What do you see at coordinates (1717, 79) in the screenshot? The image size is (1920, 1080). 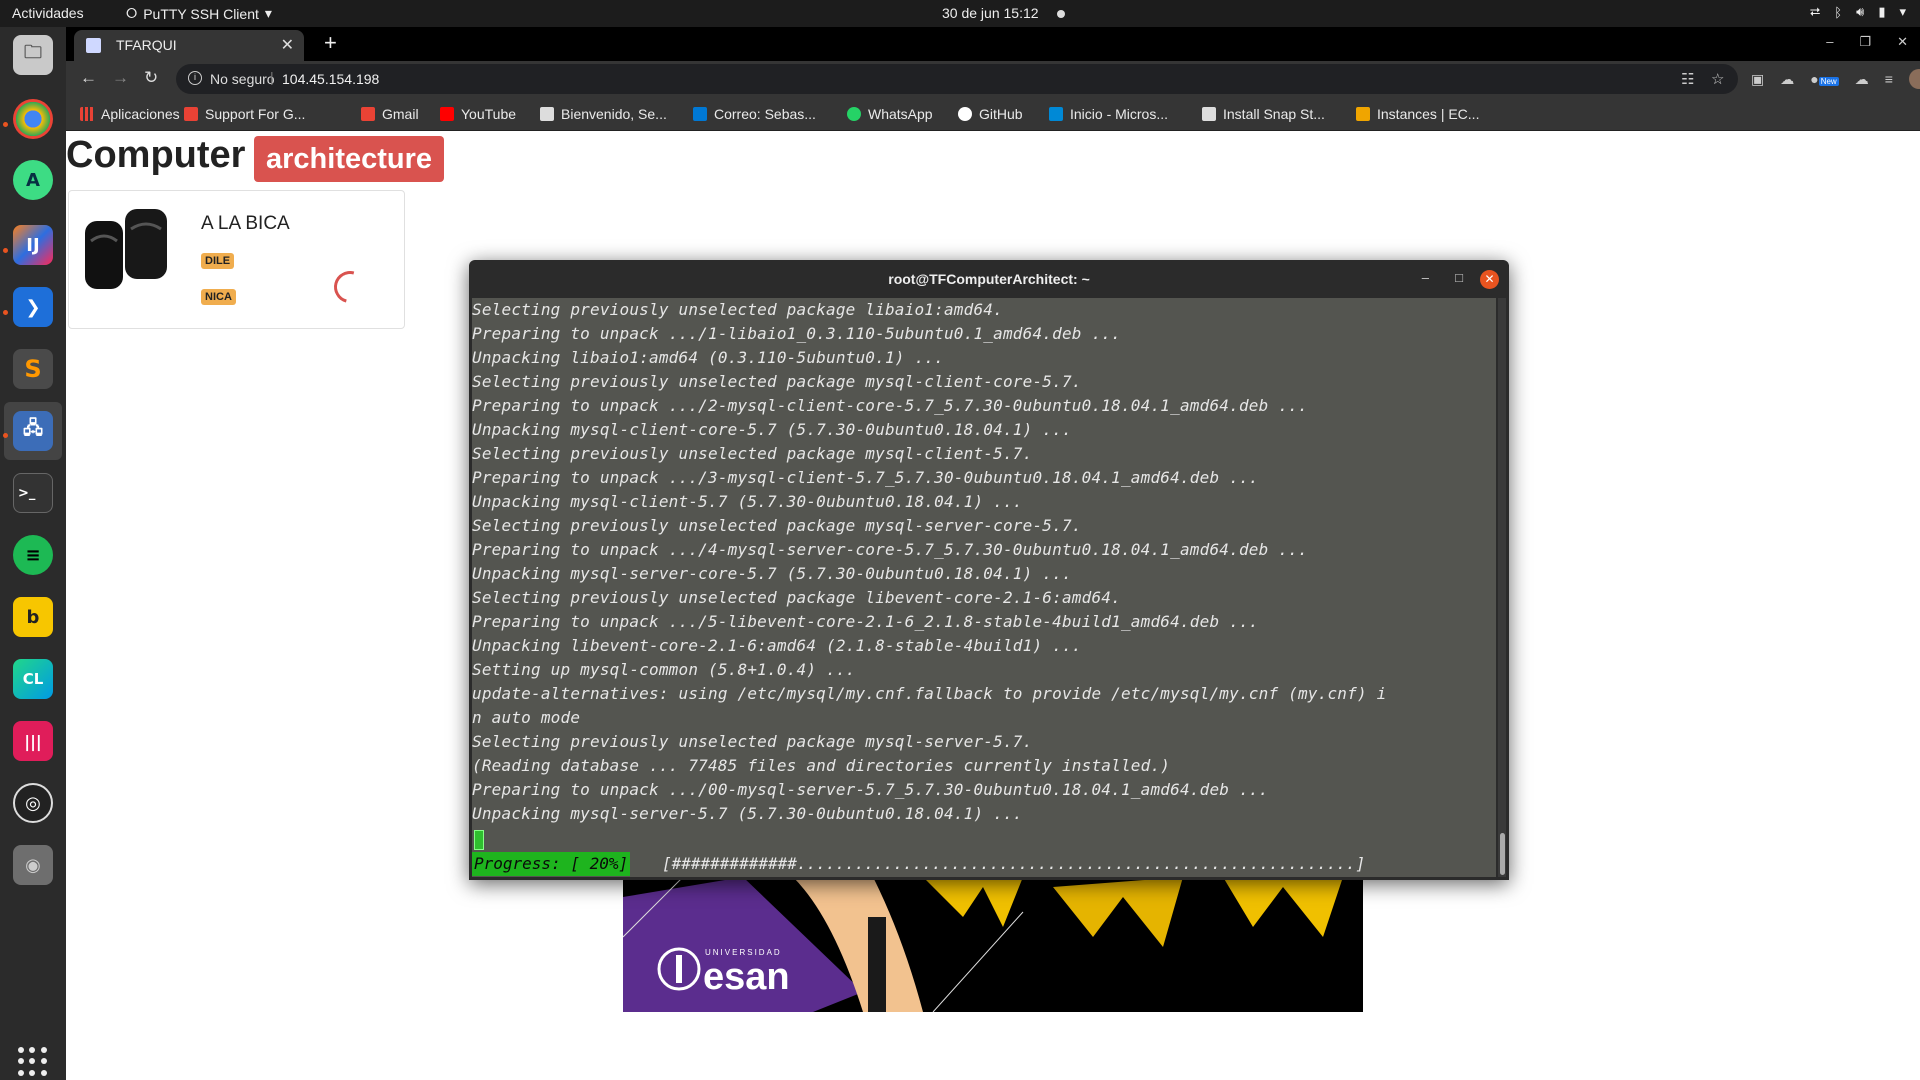 I see `bookmark-star-icon: ☆` at bounding box center [1717, 79].